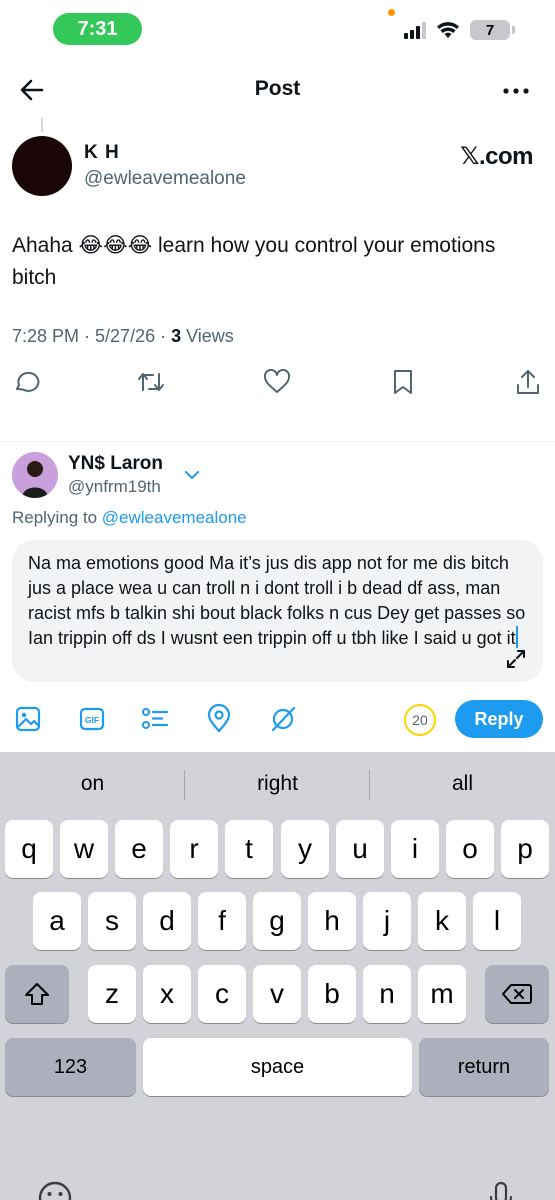  Describe the element at coordinates (92, 784) in the screenshot. I see `suggestion-1: on` at that location.